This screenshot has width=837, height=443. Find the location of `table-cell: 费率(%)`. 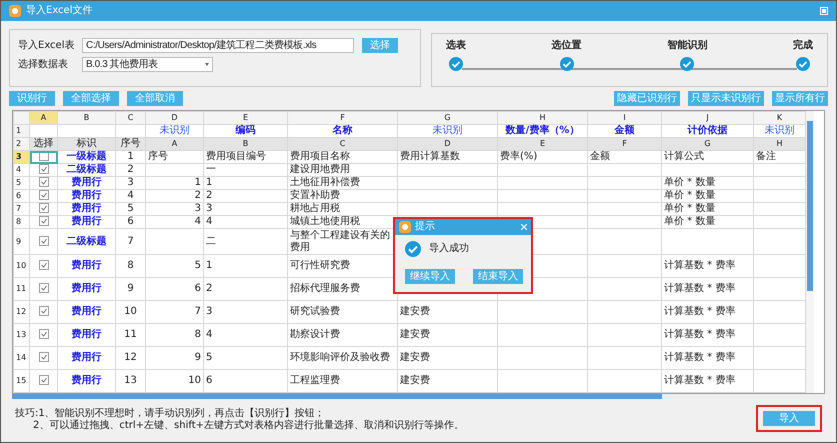

table-cell: 费率(%) is located at coordinates (543, 157).